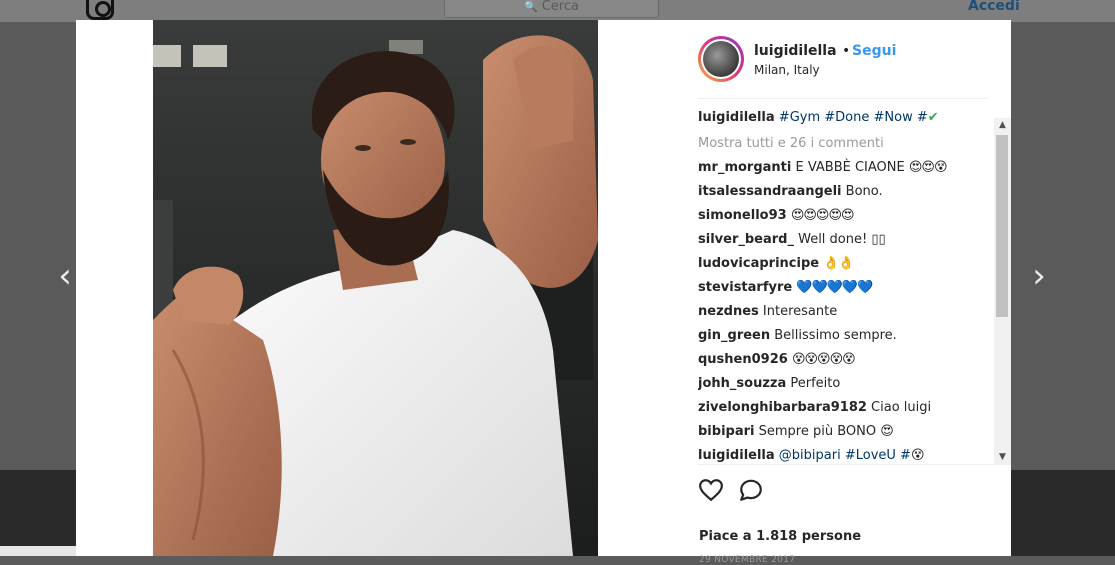  I want to click on comment-item: qushen0926 😵😵😵😵😵, so click(777, 364).